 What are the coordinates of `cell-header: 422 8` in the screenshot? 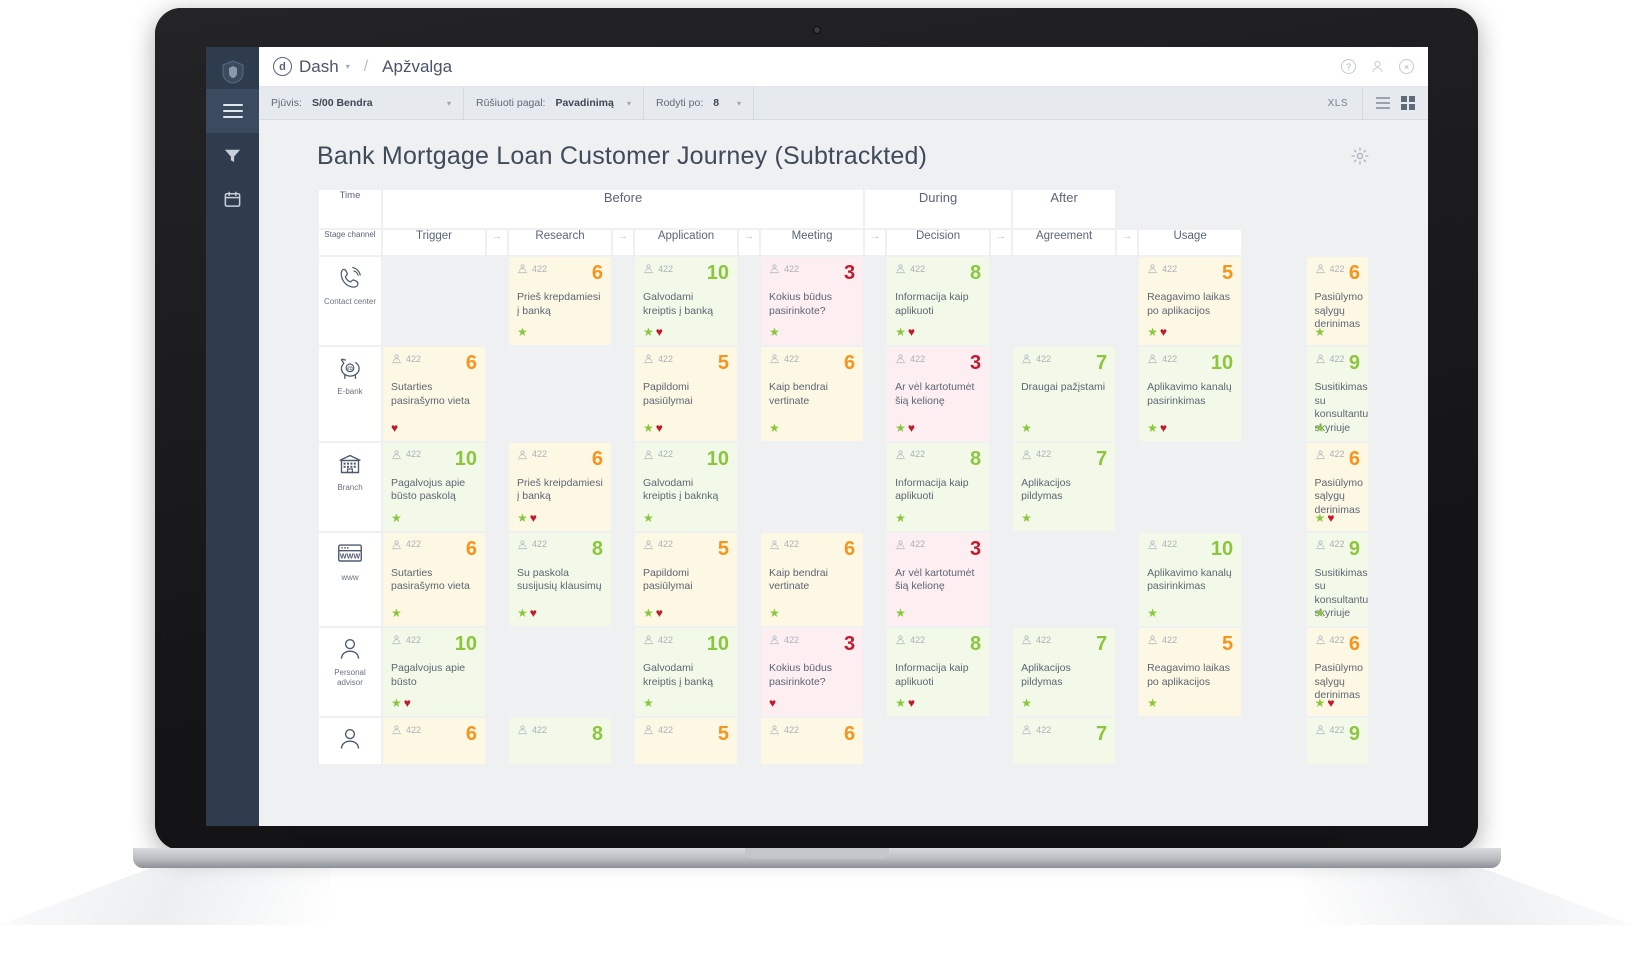 It's located at (938, 273).